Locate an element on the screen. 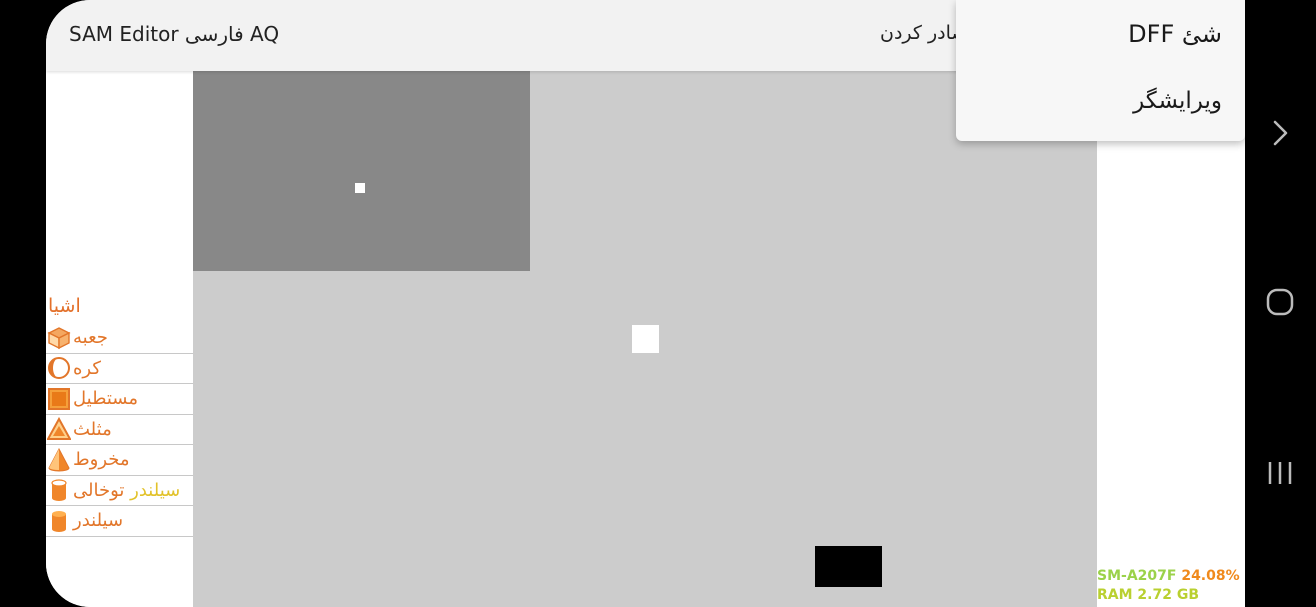 This screenshot has height=607, width=1316. objects-title: اشیا is located at coordinates (64, 306).